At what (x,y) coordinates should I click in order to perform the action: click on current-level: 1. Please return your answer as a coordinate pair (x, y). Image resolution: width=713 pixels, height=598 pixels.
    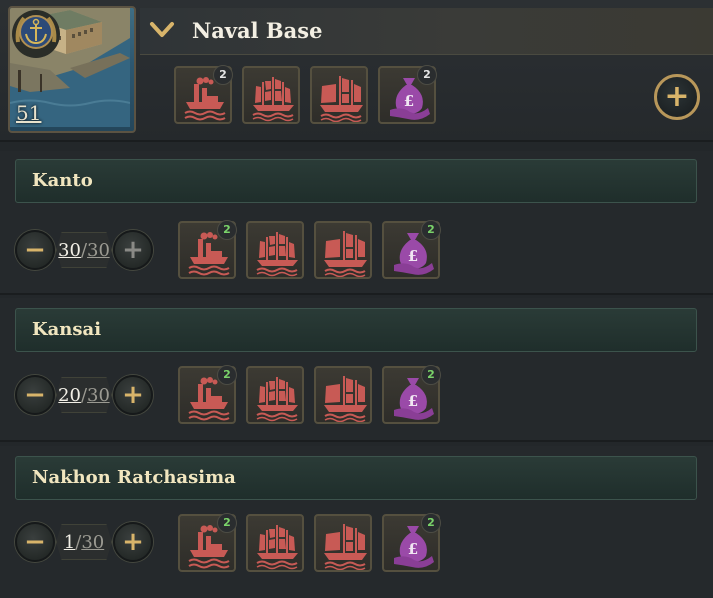
    Looking at the image, I should click on (69, 542).